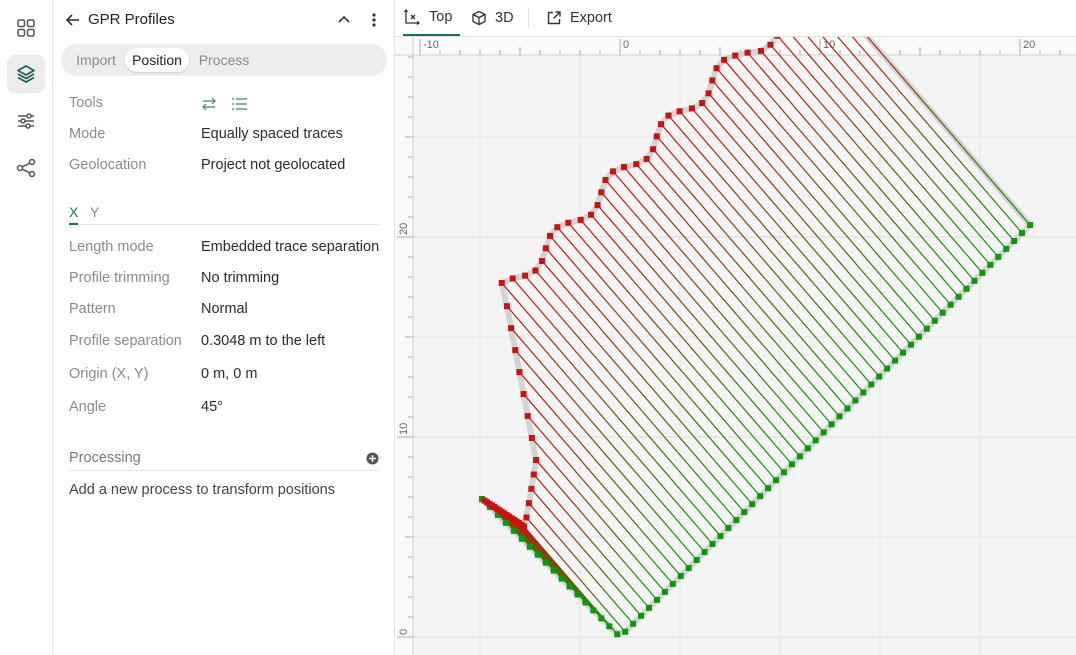 This screenshot has height=655, width=1076. Describe the element at coordinates (26, 28) in the screenshot. I see `dashboard-grid-icon` at that location.